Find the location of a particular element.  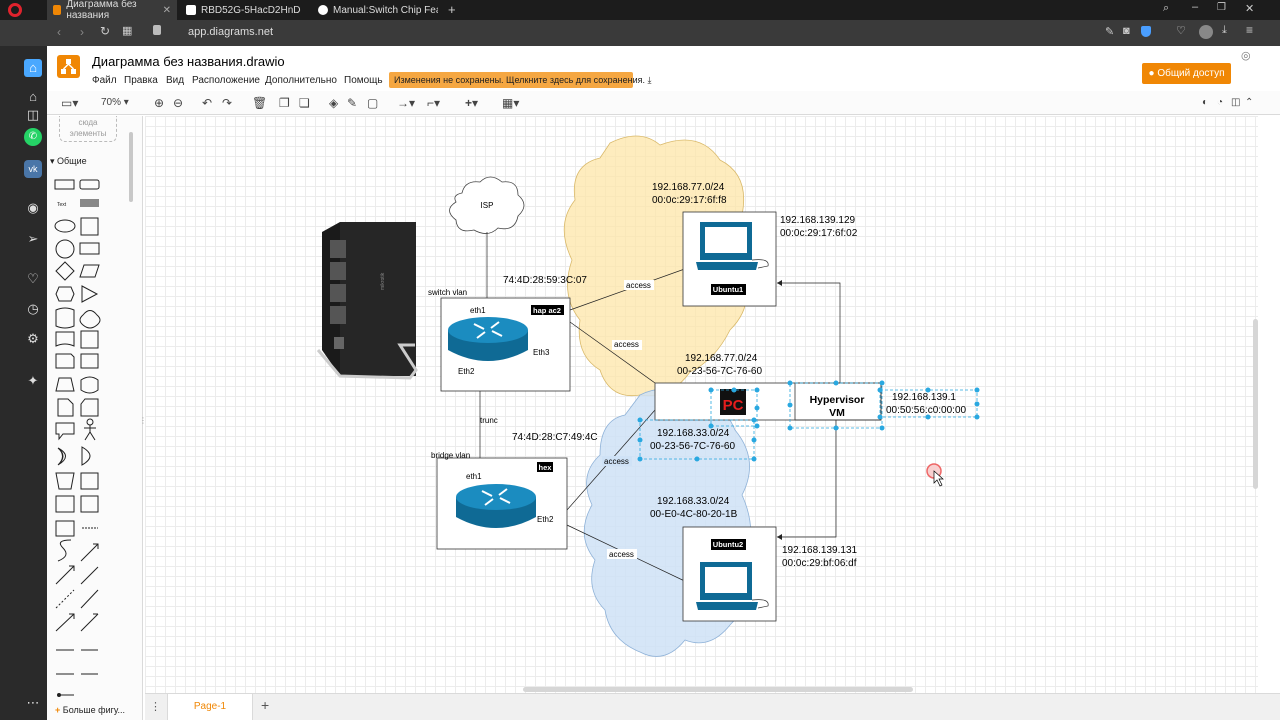

vk-icon: vk is located at coordinates (33, 169).